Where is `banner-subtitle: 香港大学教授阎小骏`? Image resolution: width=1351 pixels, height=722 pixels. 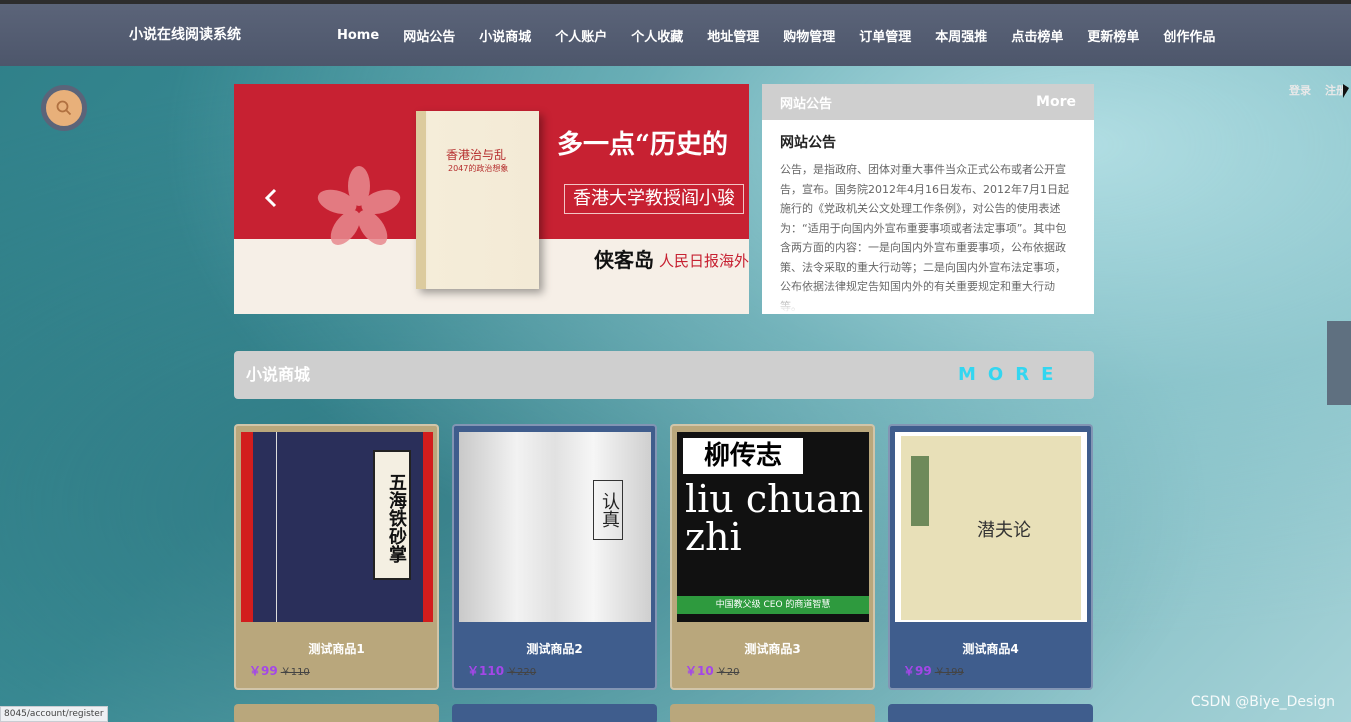 banner-subtitle: 香港大学教授阎小骏 is located at coordinates (654, 199).